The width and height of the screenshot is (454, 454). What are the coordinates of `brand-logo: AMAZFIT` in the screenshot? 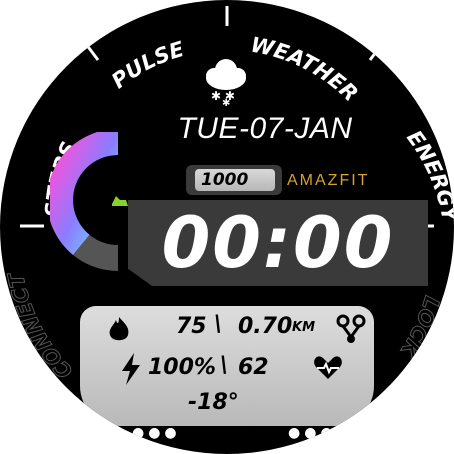 It's located at (328, 180).